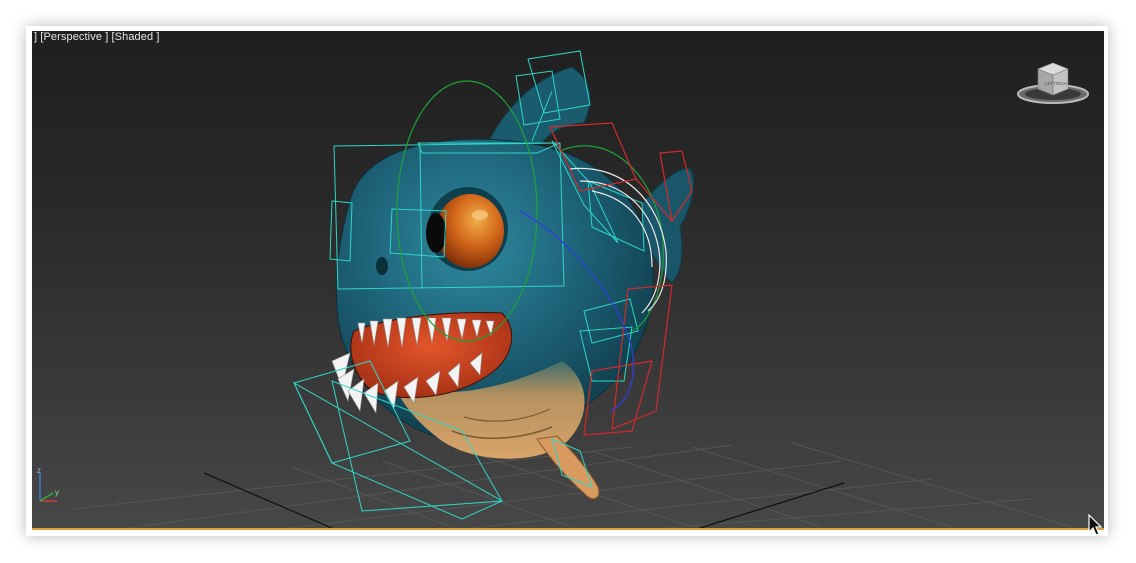 The width and height of the screenshot is (1136, 563). Describe the element at coordinates (537, 109) in the screenshot. I see `dorsal-fin` at that location.